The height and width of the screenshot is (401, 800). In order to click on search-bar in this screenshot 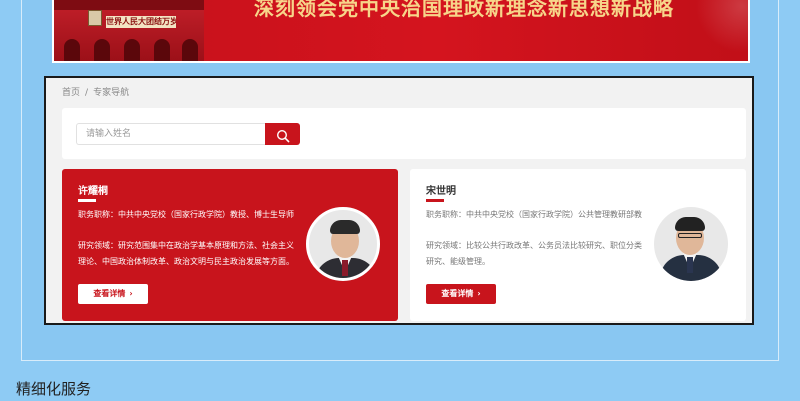, I will do `click(404, 133)`.